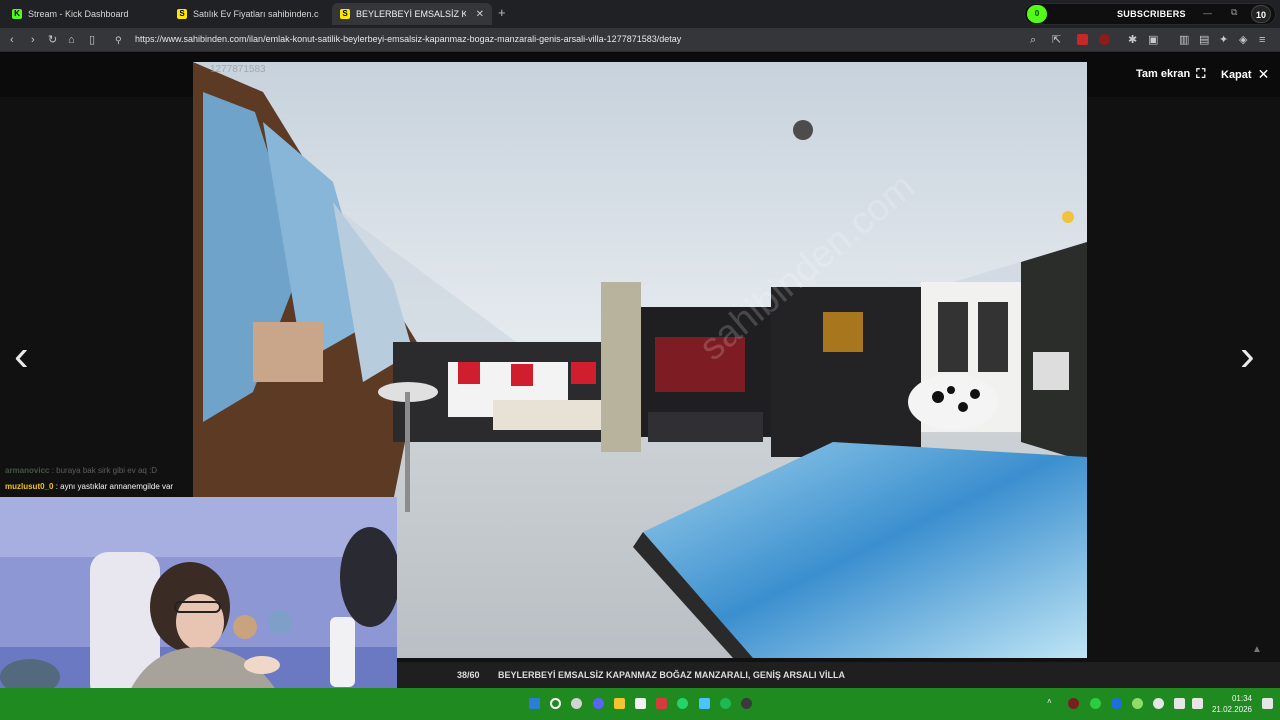  Describe the element at coordinates (1207, 13) in the screenshot. I see `minimize-icon: —` at that location.